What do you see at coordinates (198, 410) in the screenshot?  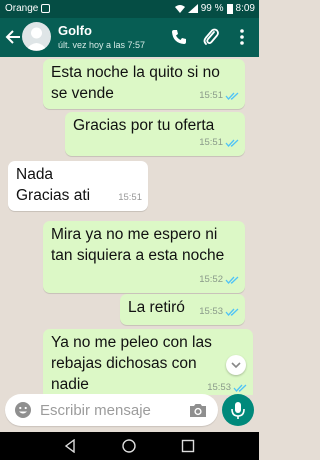 I see `camera-icon` at bounding box center [198, 410].